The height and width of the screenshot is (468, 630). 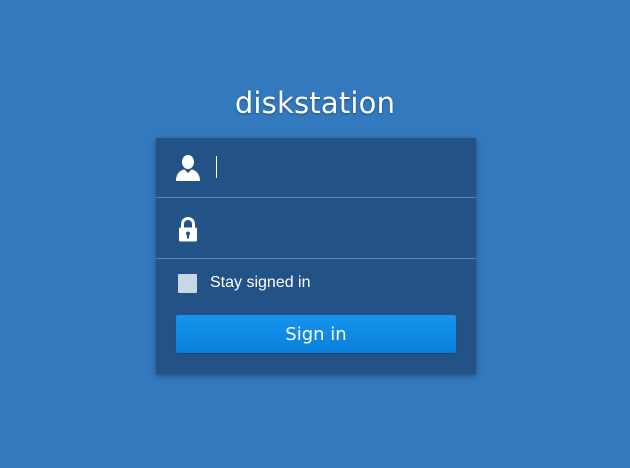 I want to click on password-row, so click(x=316, y=229).